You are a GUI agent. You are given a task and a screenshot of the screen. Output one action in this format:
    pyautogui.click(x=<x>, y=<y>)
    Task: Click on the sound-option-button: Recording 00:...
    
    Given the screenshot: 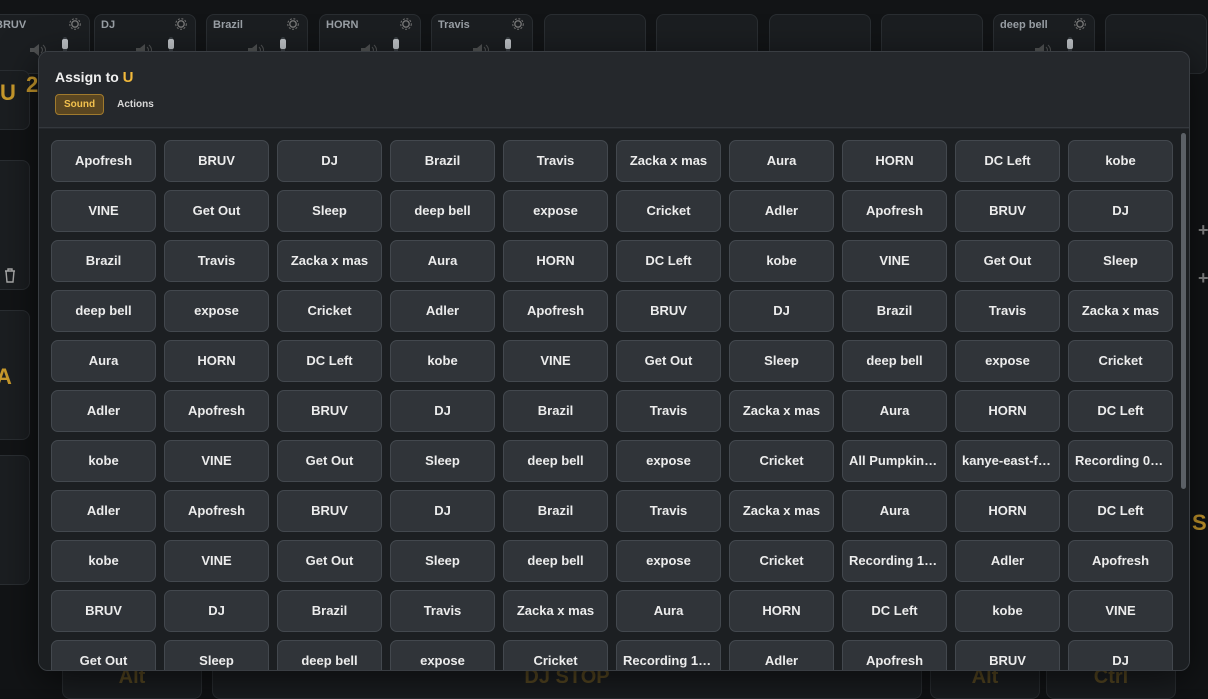 What is the action you would take?
    pyautogui.click(x=1120, y=461)
    